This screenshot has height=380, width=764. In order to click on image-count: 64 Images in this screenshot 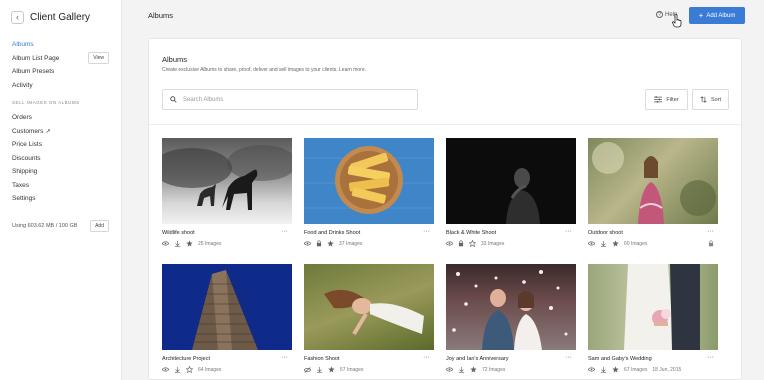, I will do `click(210, 369)`.